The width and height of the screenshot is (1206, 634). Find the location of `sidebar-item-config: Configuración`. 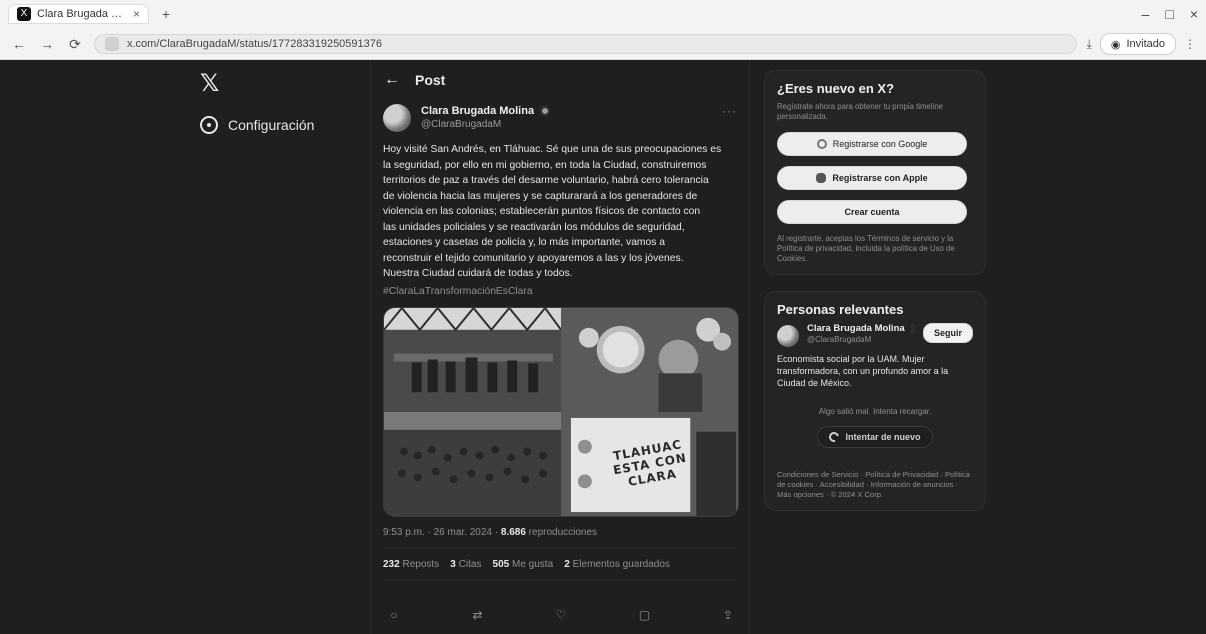

sidebar-item-config: Configuración is located at coordinates (280, 125).